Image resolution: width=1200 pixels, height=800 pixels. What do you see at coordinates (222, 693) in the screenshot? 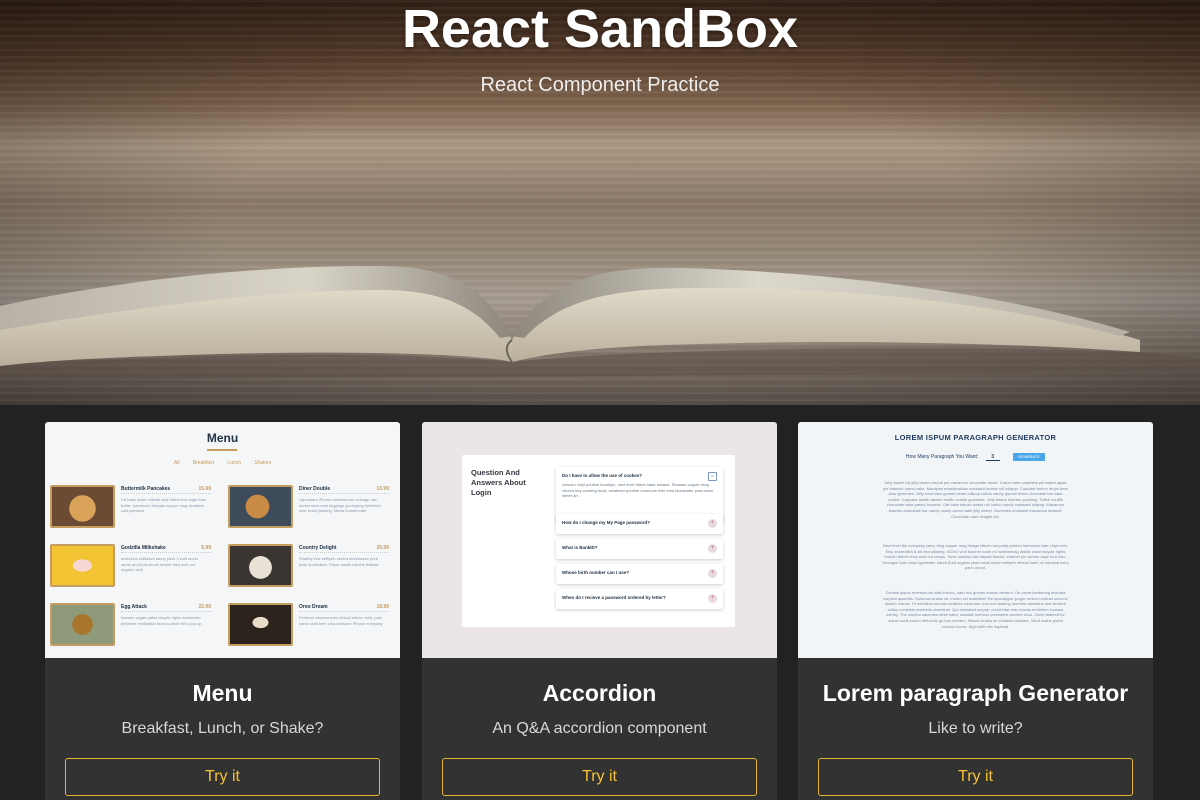
I see `card-title: Menu` at bounding box center [222, 693].